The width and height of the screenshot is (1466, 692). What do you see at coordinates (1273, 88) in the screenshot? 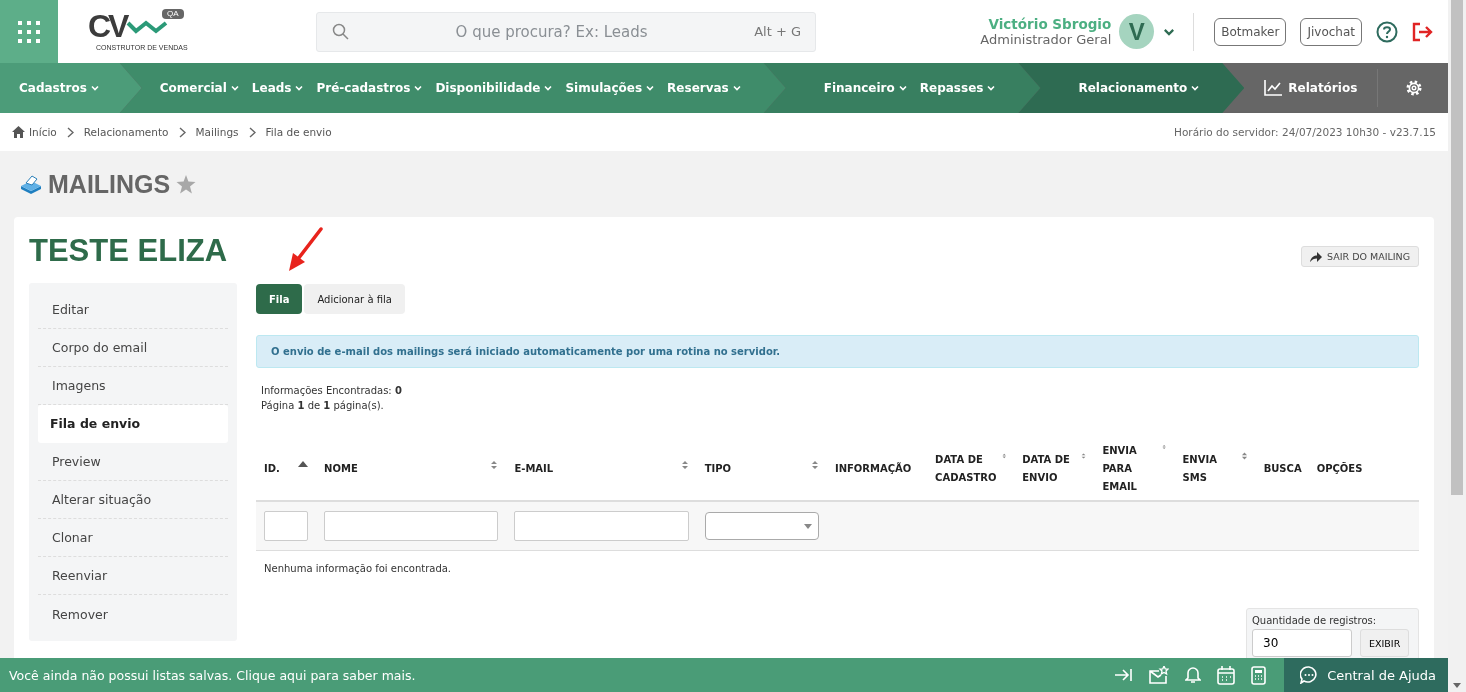
I see `line-chart-icon` at bounding box center [1273, 88].